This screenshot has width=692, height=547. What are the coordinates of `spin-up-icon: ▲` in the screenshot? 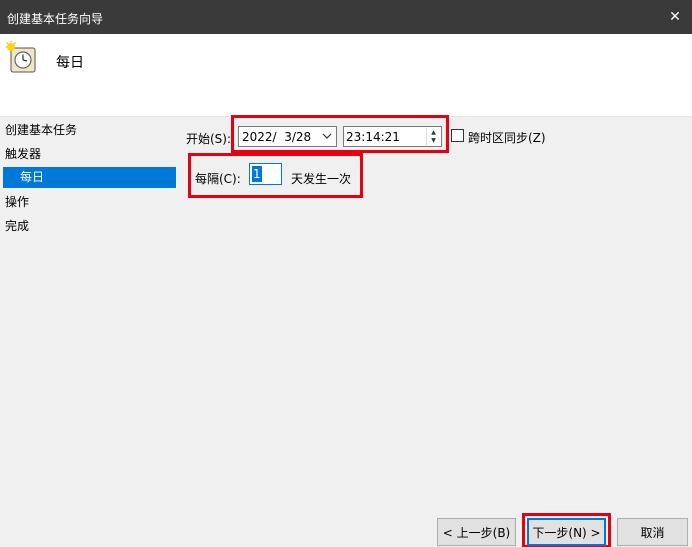 It's located at (433, 132).